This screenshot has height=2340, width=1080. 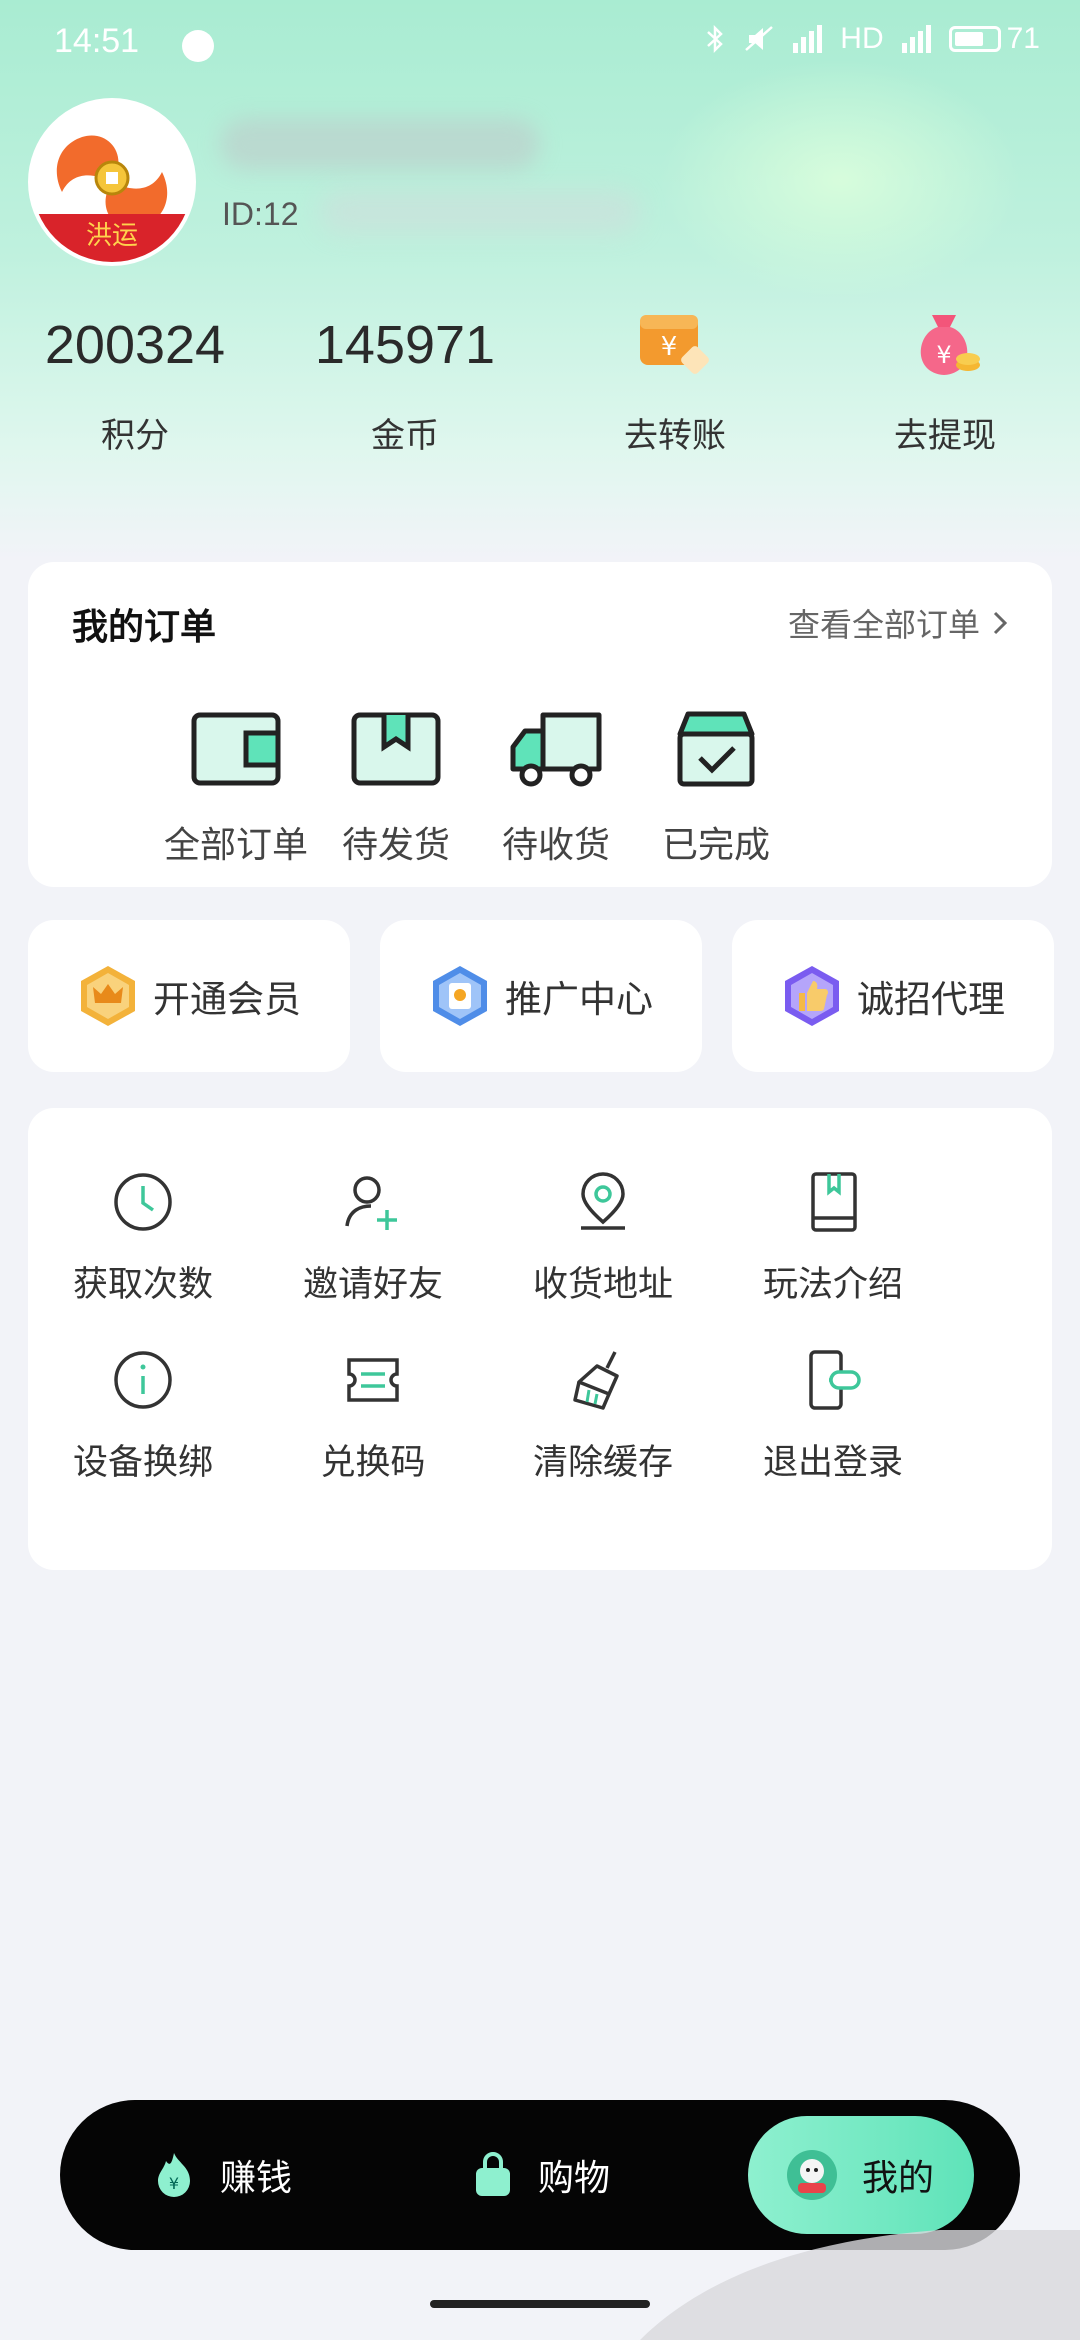 I want to click on money-bag-icon: ¥, so click(x=950, y=345).